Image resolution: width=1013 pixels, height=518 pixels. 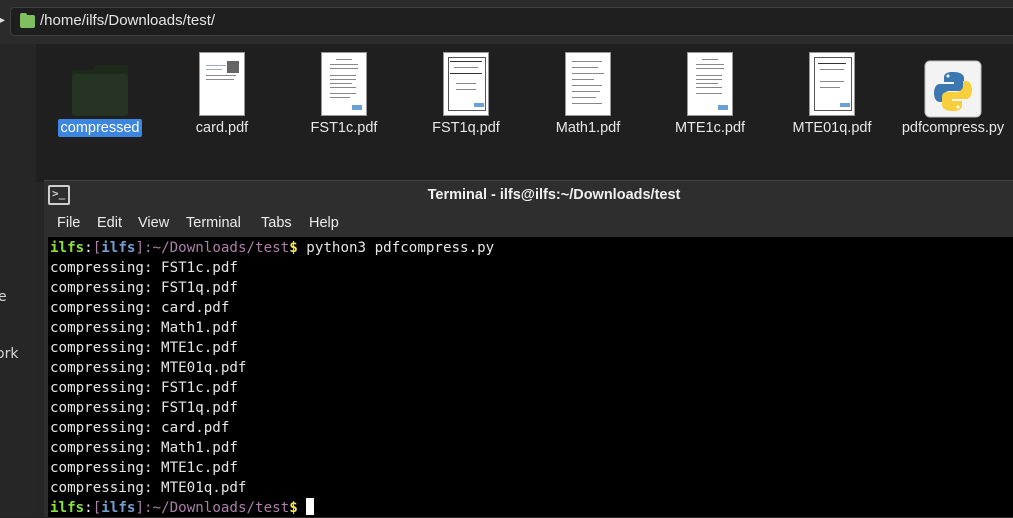 What do you see at coordinates (153, 223) in the screenshot?
I see `menu-view: View` at bounding box center [153, 223].